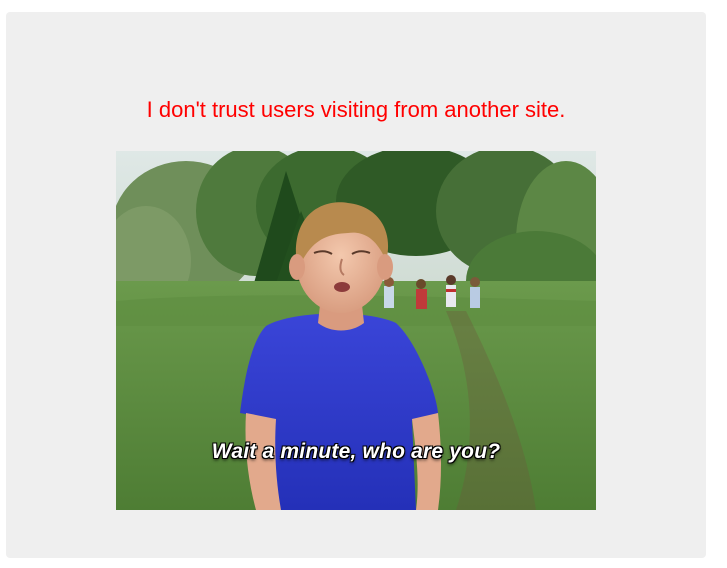 The width and height of the screenshot is (727, 568). I want to click on meme-caption: Wait a minute, who are you?, so click(356, 451).